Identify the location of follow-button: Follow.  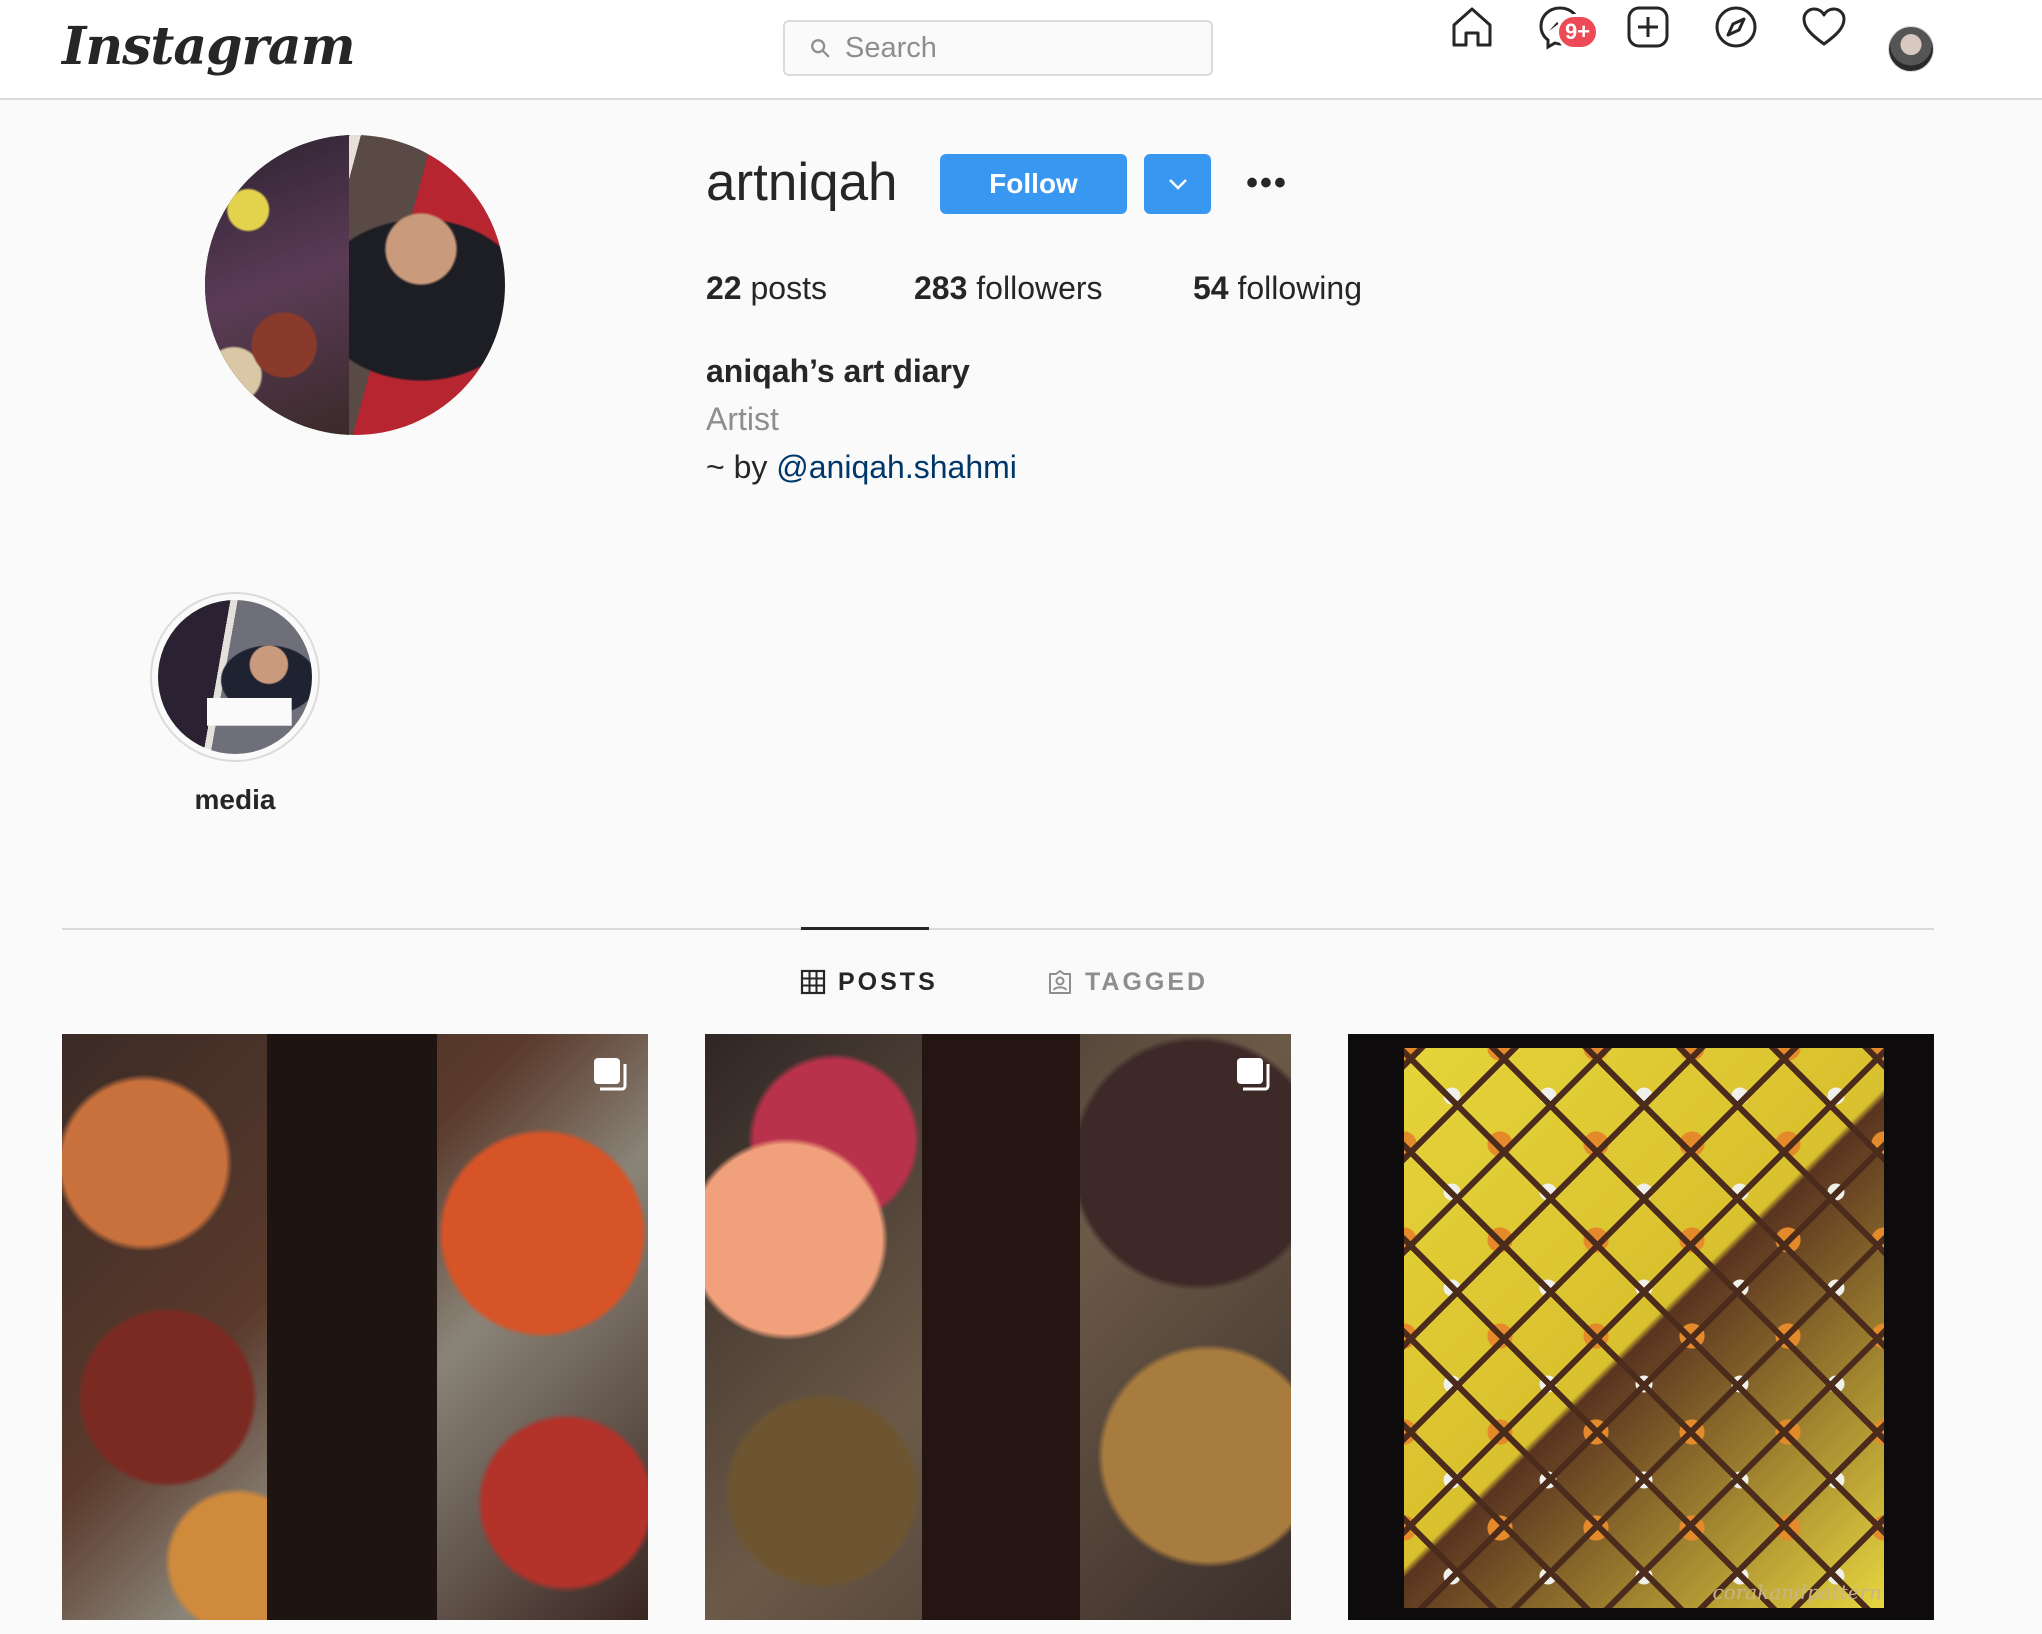
(1033, 184).